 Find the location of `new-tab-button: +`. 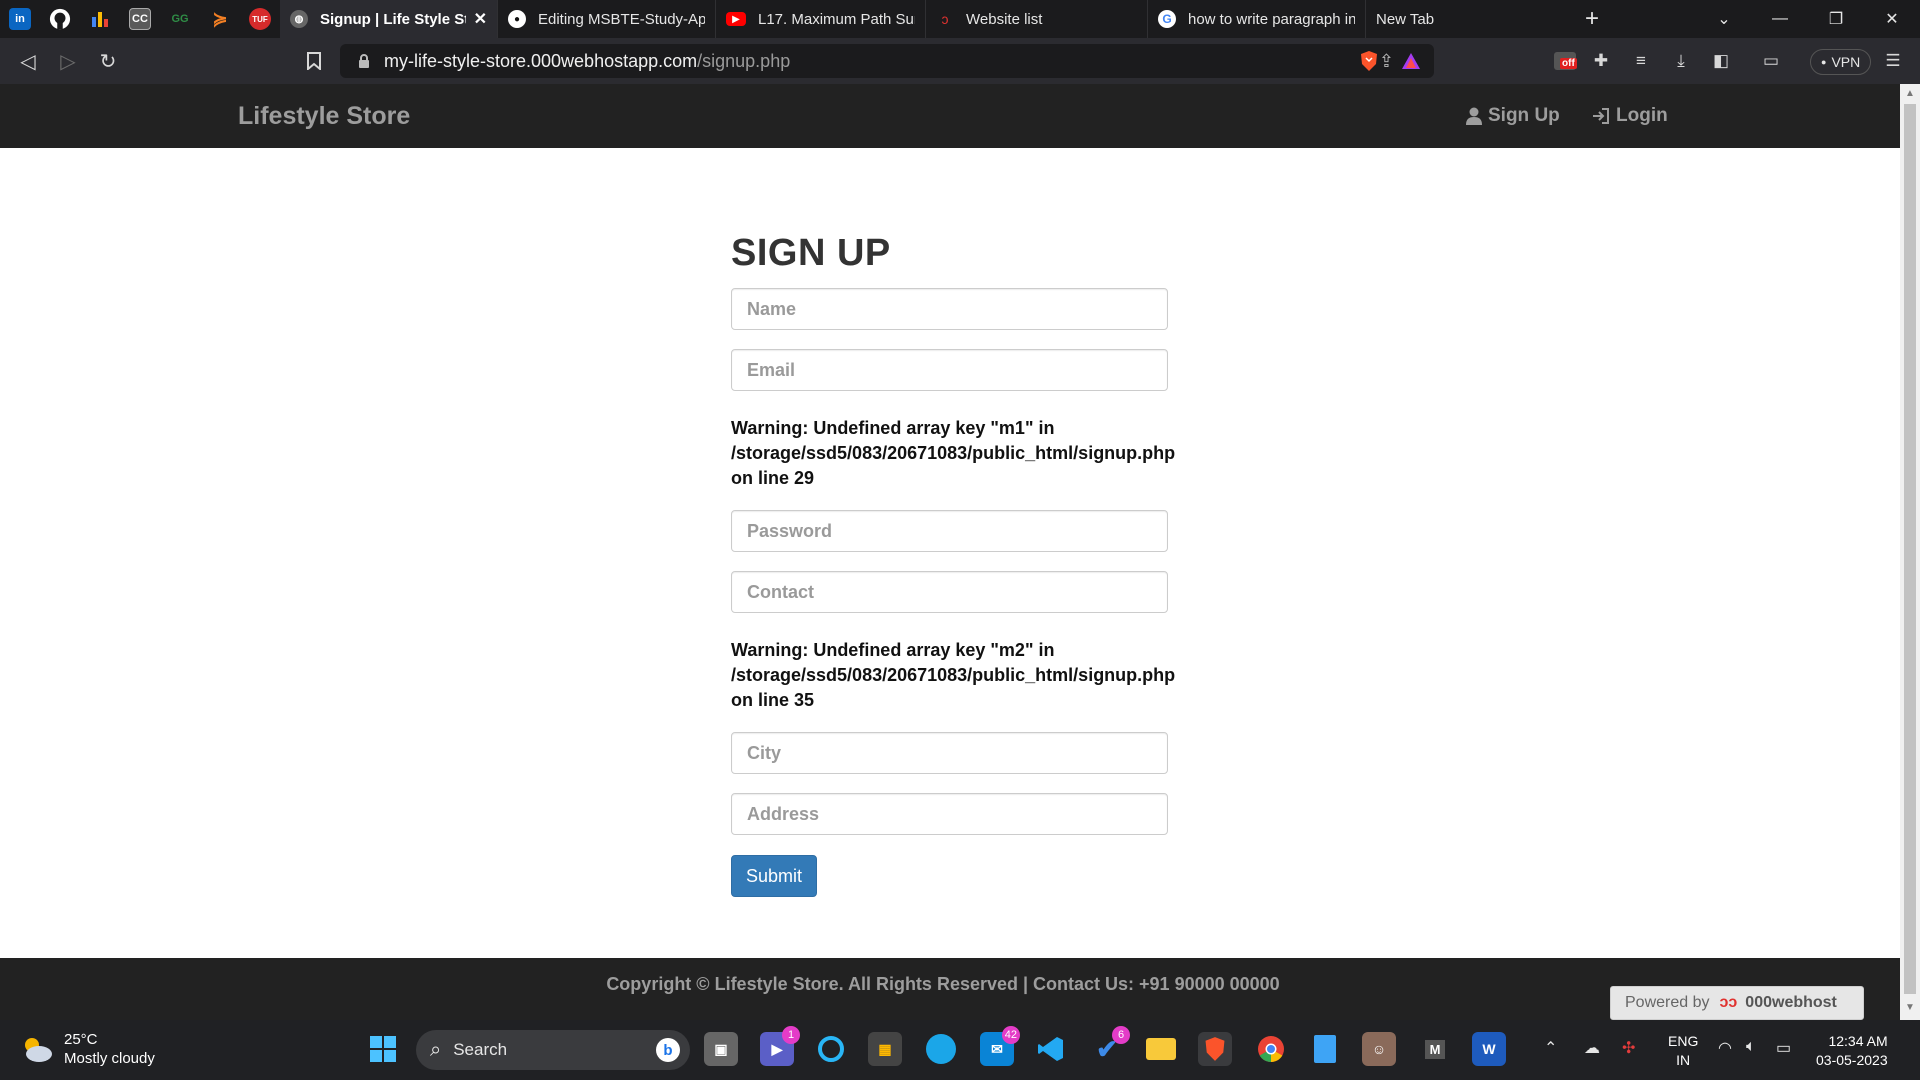

new-tab-button: + is located at coordinates (1592, 19).